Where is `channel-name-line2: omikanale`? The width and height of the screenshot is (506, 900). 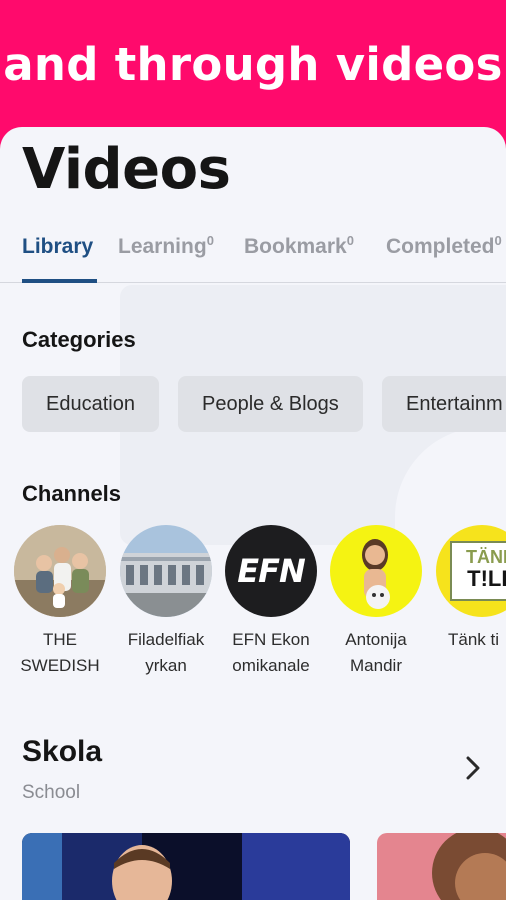
channel-name-line2: omikanale is located at coordinates (271, 665).